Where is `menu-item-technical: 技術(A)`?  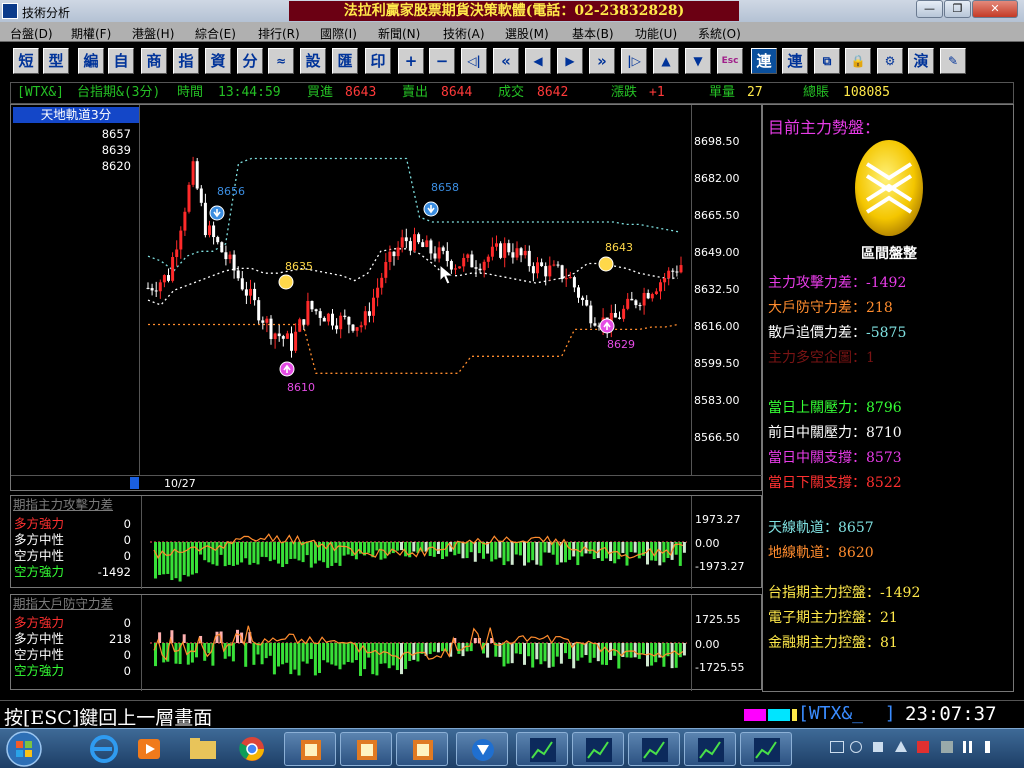
menu-item-technical: 技術(A) is located at coordinates (464, 33).